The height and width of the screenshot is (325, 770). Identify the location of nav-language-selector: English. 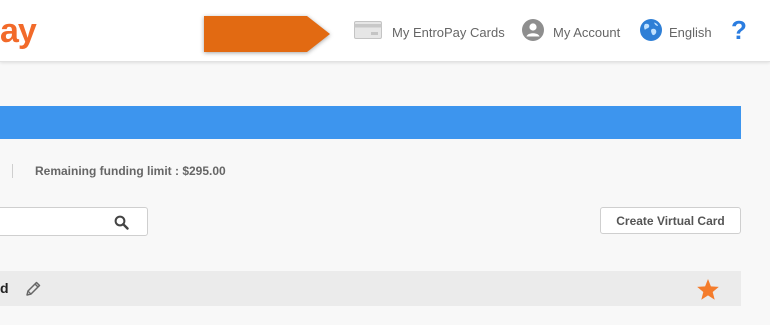
(676, 32).